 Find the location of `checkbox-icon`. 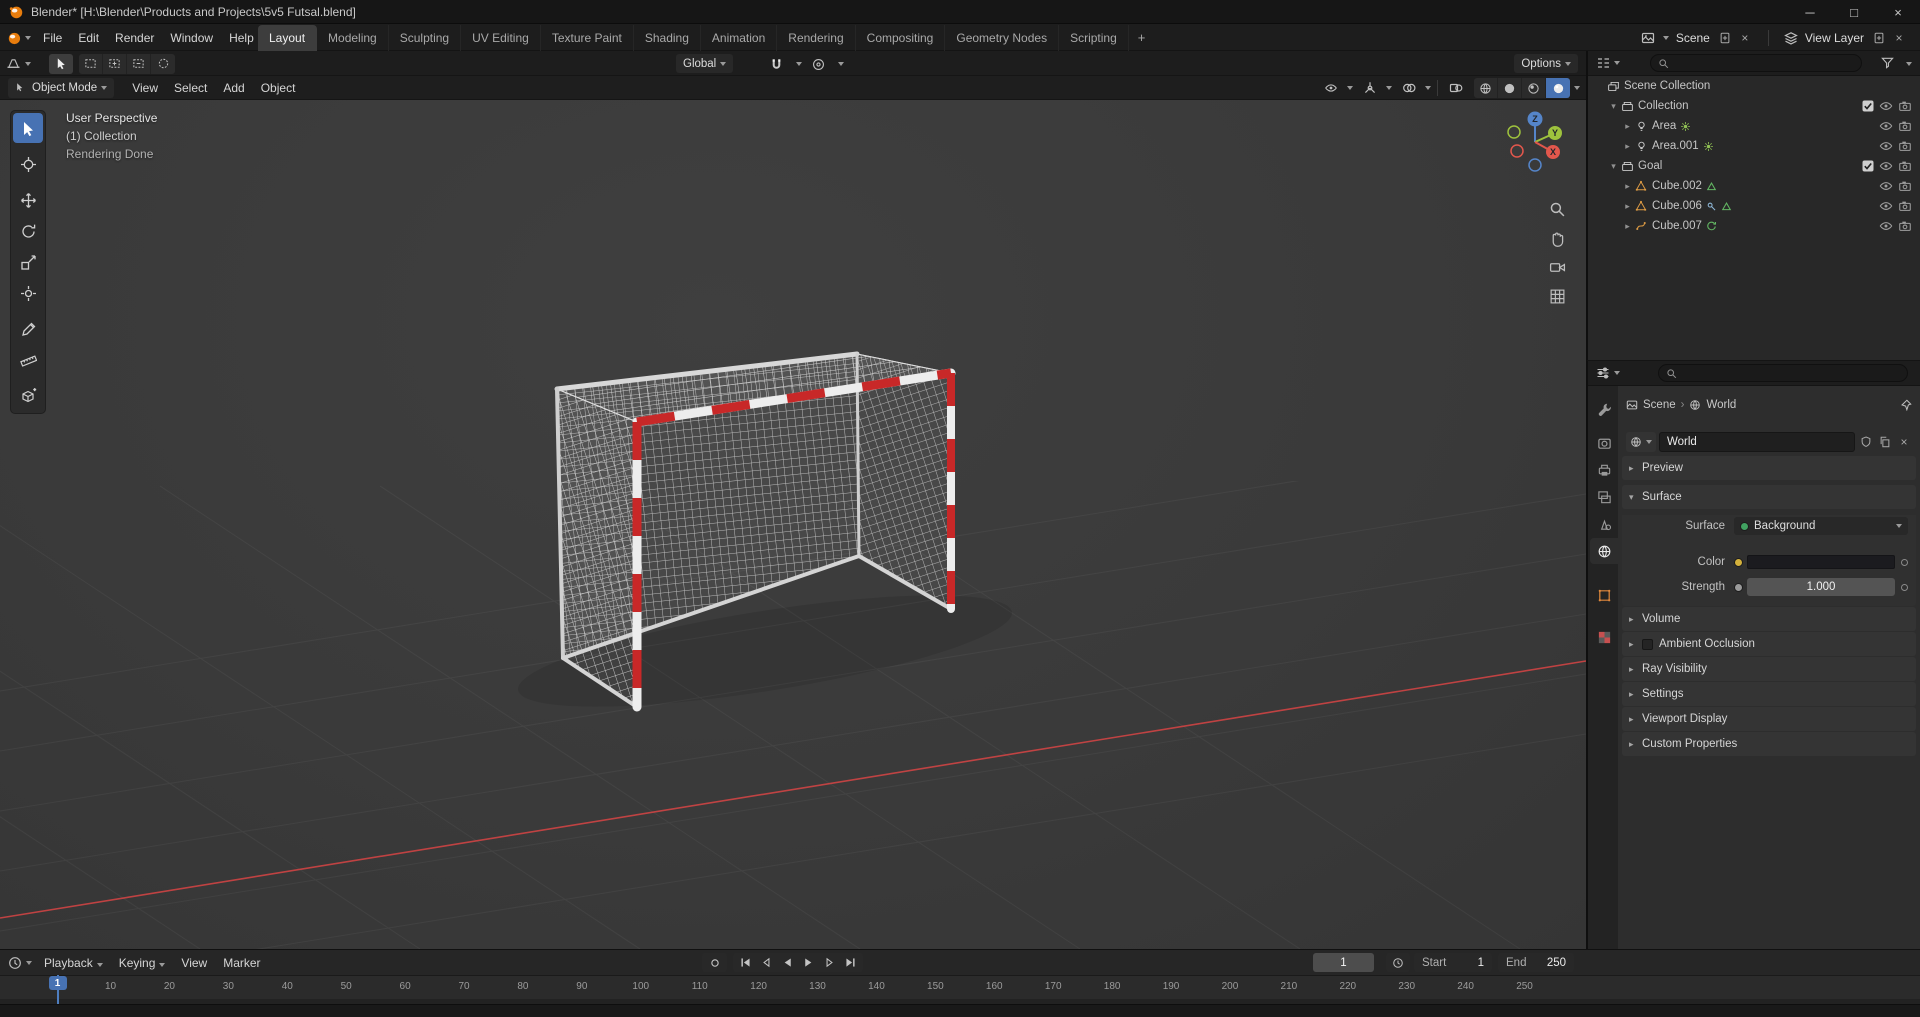

checkbox-icon is located at coordinates (1868, 166).